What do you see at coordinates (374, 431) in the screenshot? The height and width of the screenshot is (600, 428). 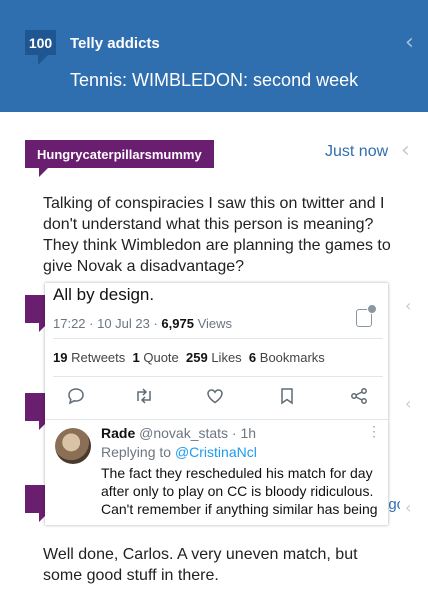 I see `more-icon: ⋮` at bounding box center [374, 431].